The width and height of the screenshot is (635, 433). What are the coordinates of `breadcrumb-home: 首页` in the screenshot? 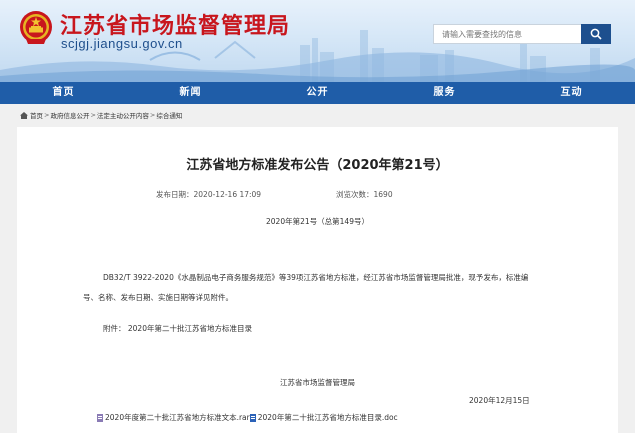 It's located at (36, 115).